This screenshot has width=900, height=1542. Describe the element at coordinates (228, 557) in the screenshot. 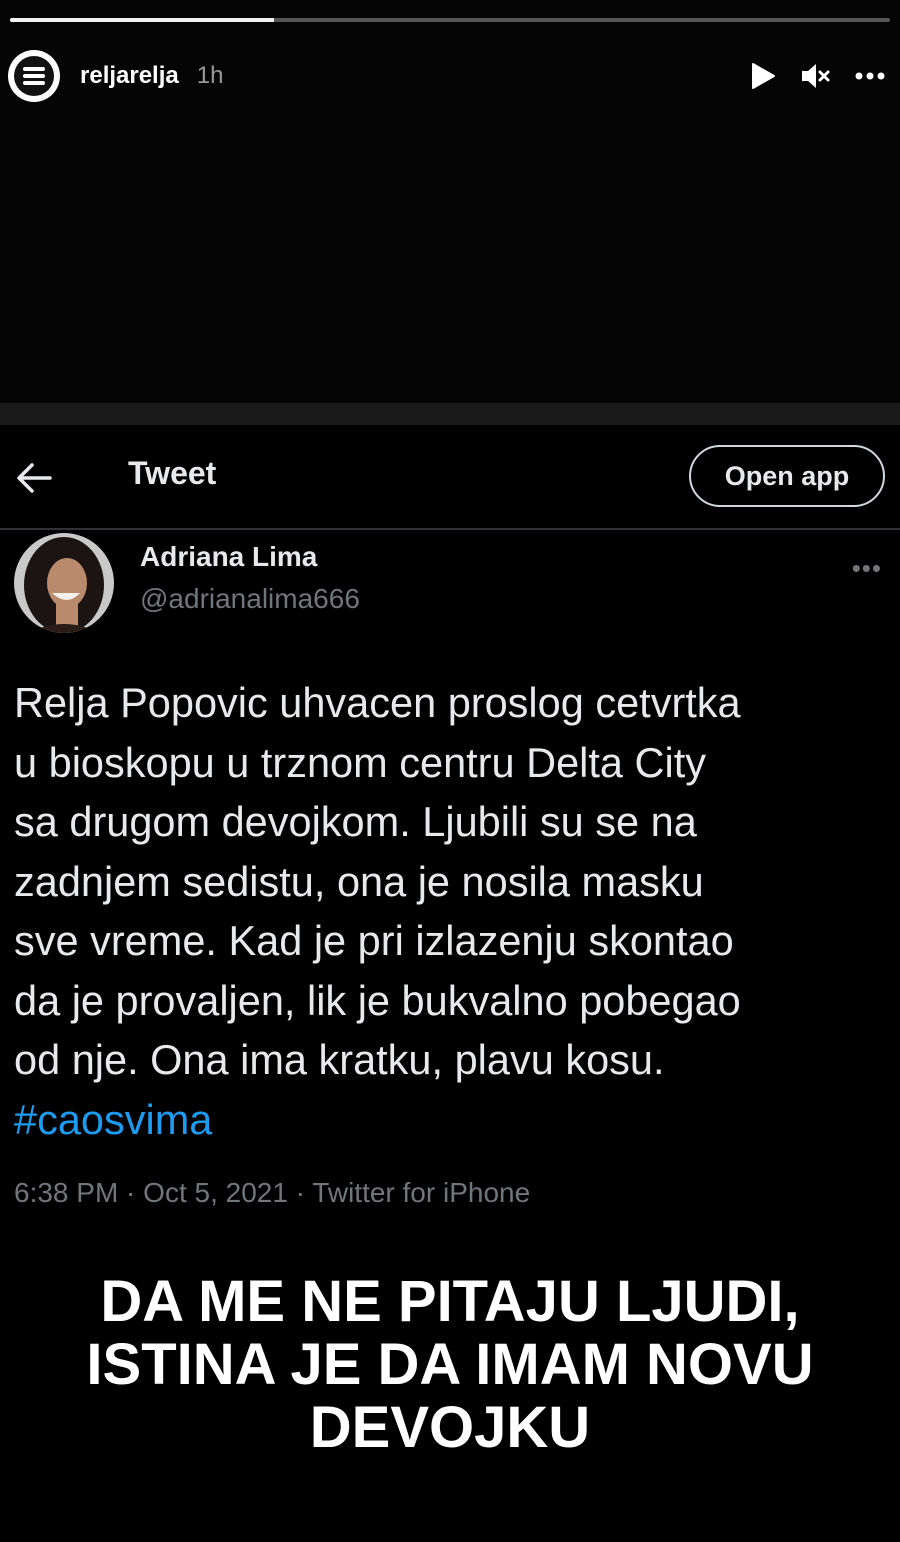

I see `author-name: Adriana Lima` at that location.